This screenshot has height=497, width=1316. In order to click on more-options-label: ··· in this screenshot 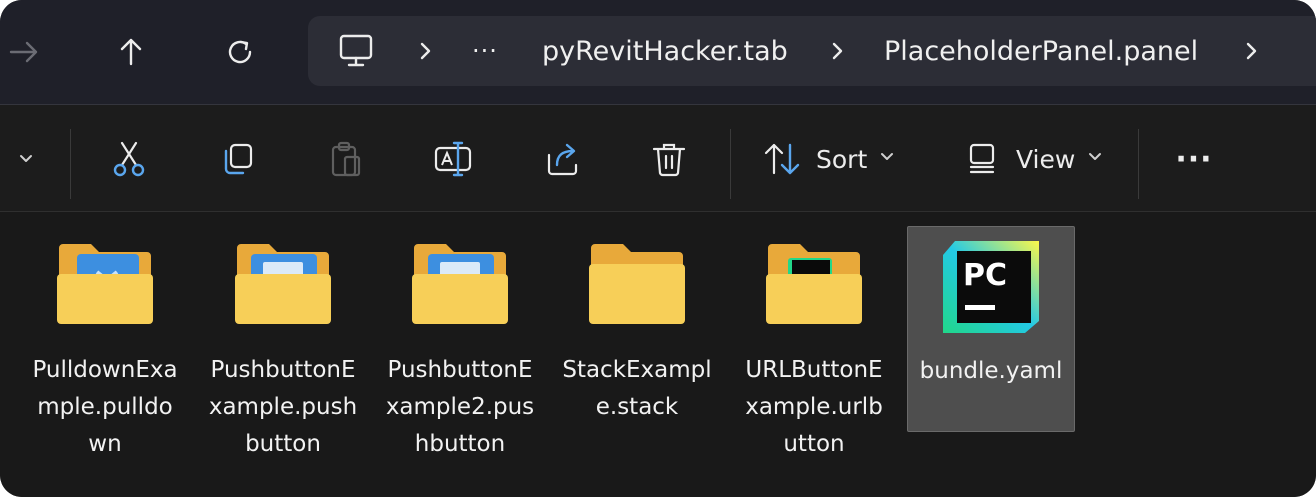, I will do `click(1194, 159)`.